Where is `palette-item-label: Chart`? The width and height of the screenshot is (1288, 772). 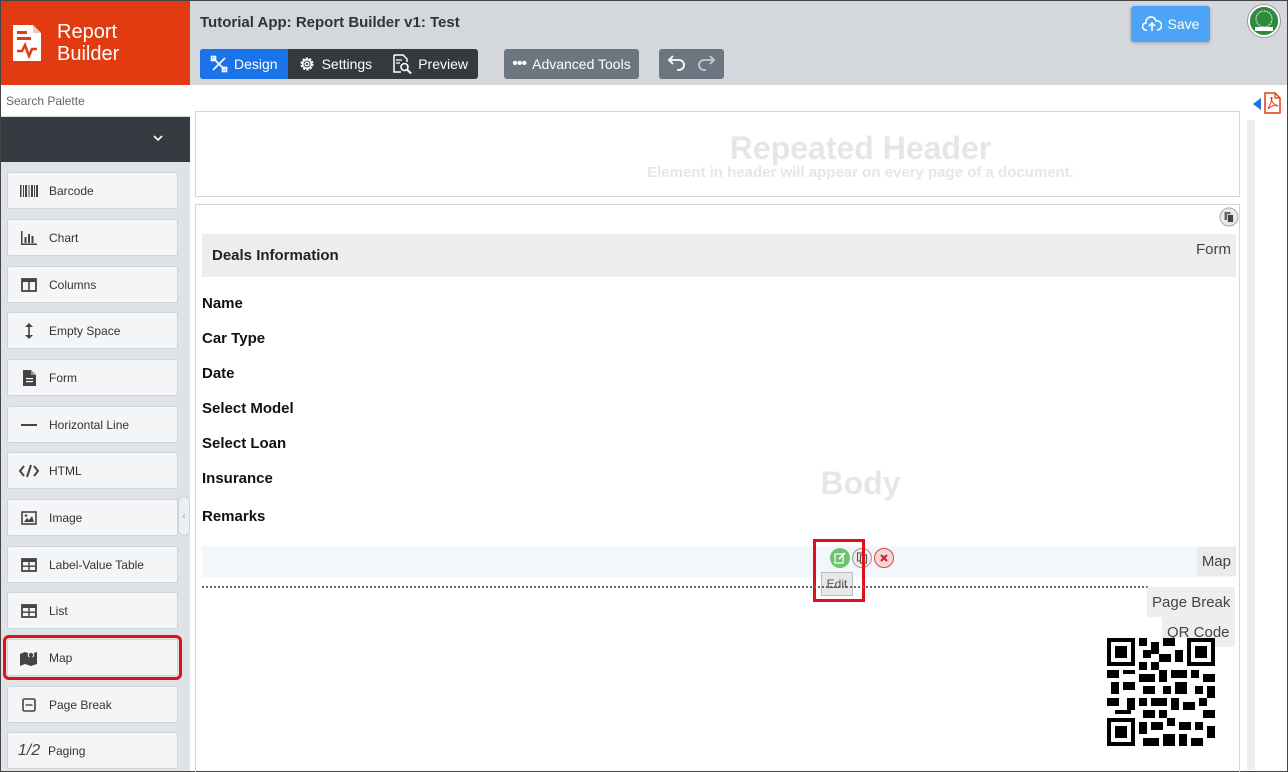
palette-item-label: Chart is located at coordinates (64, 237).